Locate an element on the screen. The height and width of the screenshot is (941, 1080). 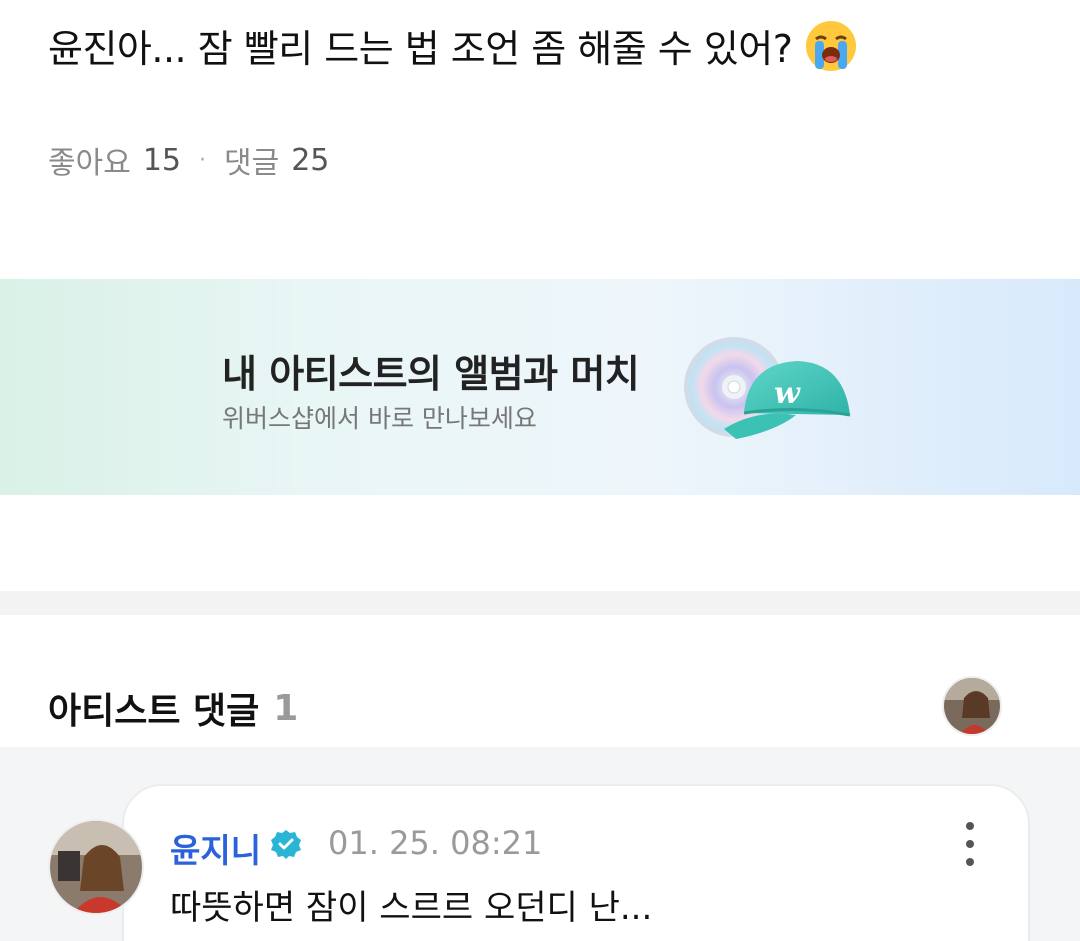
comment-timestamp: 01. 25. 08:21 is located at coordinates (435, 843).